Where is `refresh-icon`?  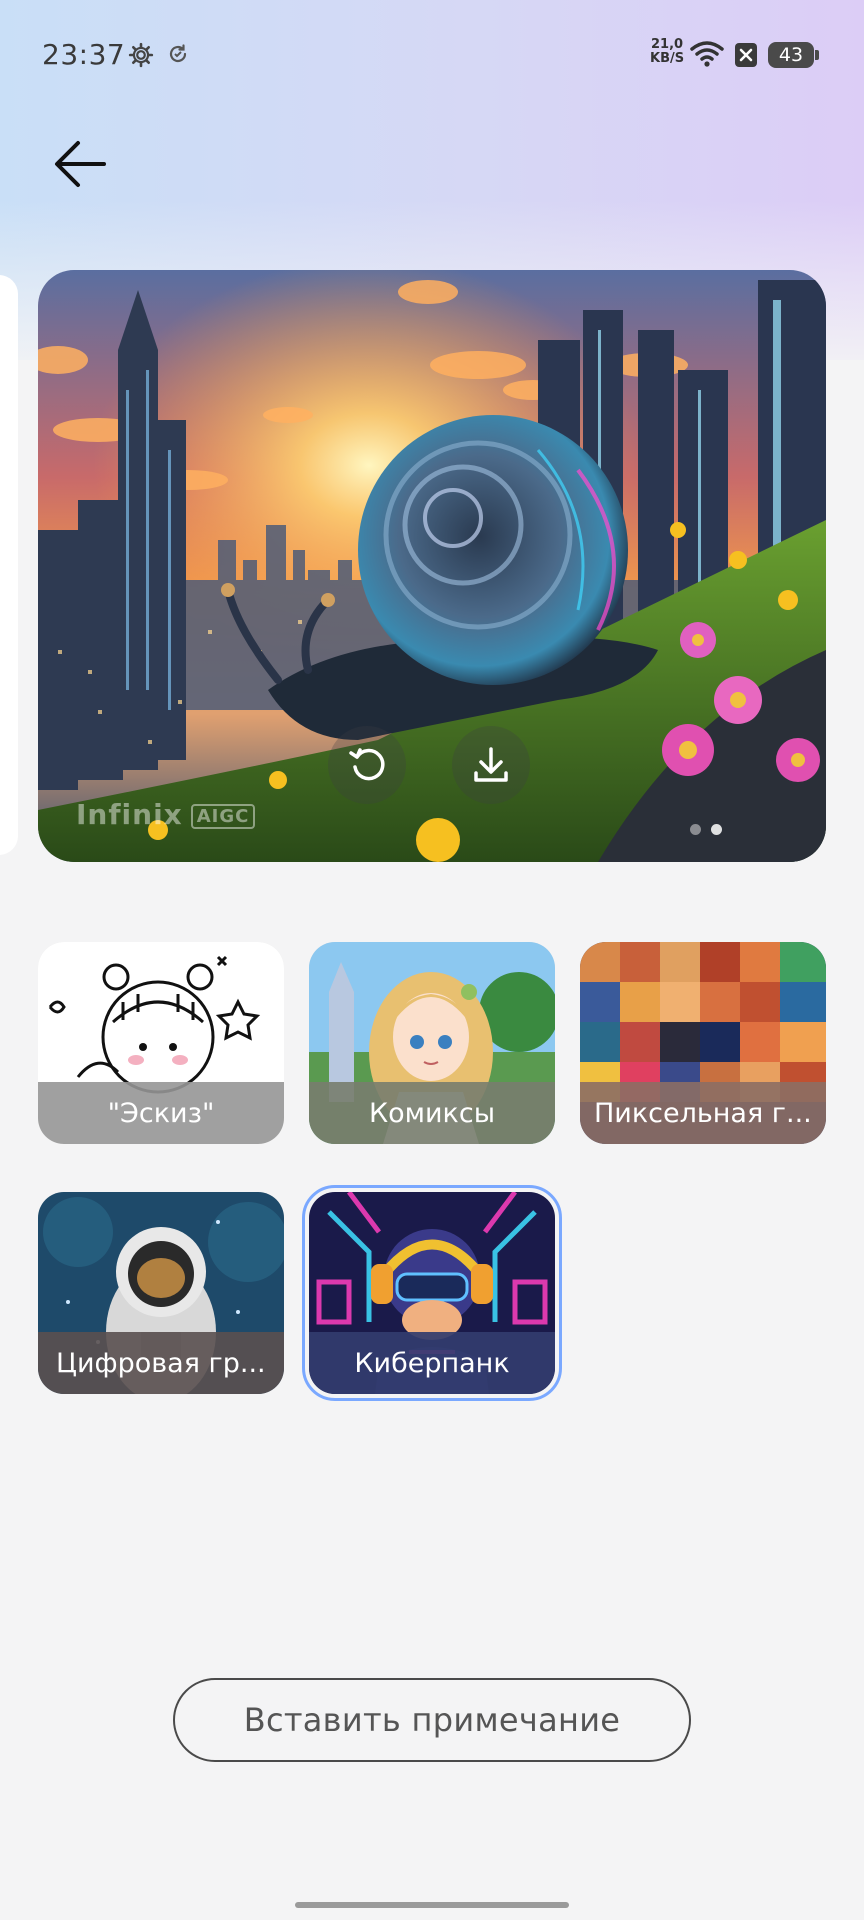
refresh-icon is located at coordinates (367, 764).